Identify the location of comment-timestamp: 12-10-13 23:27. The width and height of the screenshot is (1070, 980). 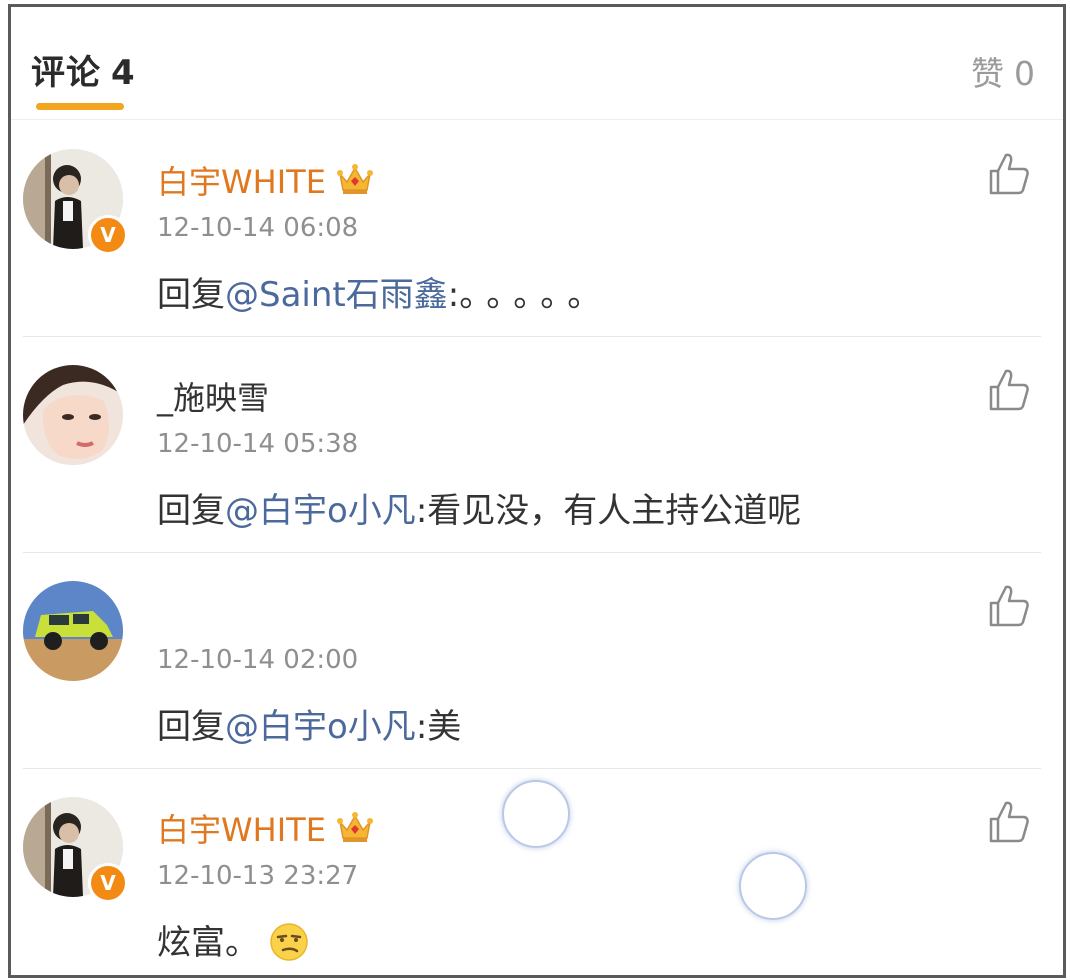
(258, 876).